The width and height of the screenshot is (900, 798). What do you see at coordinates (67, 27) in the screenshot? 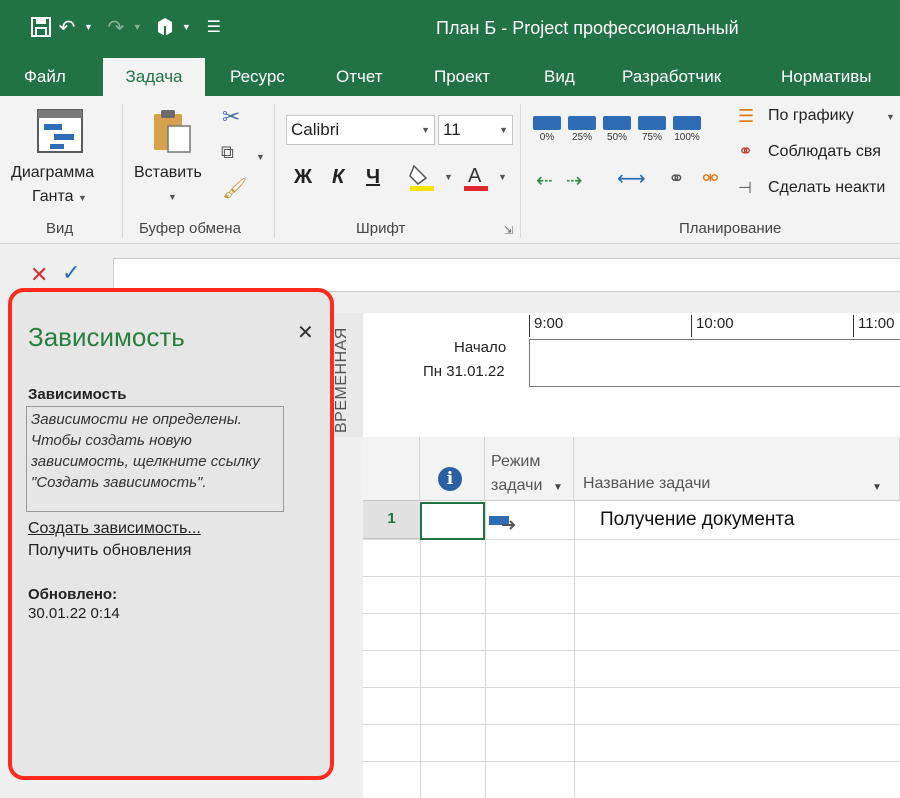
I see `undo-icon: ↶` at bounding box center [67, 27].